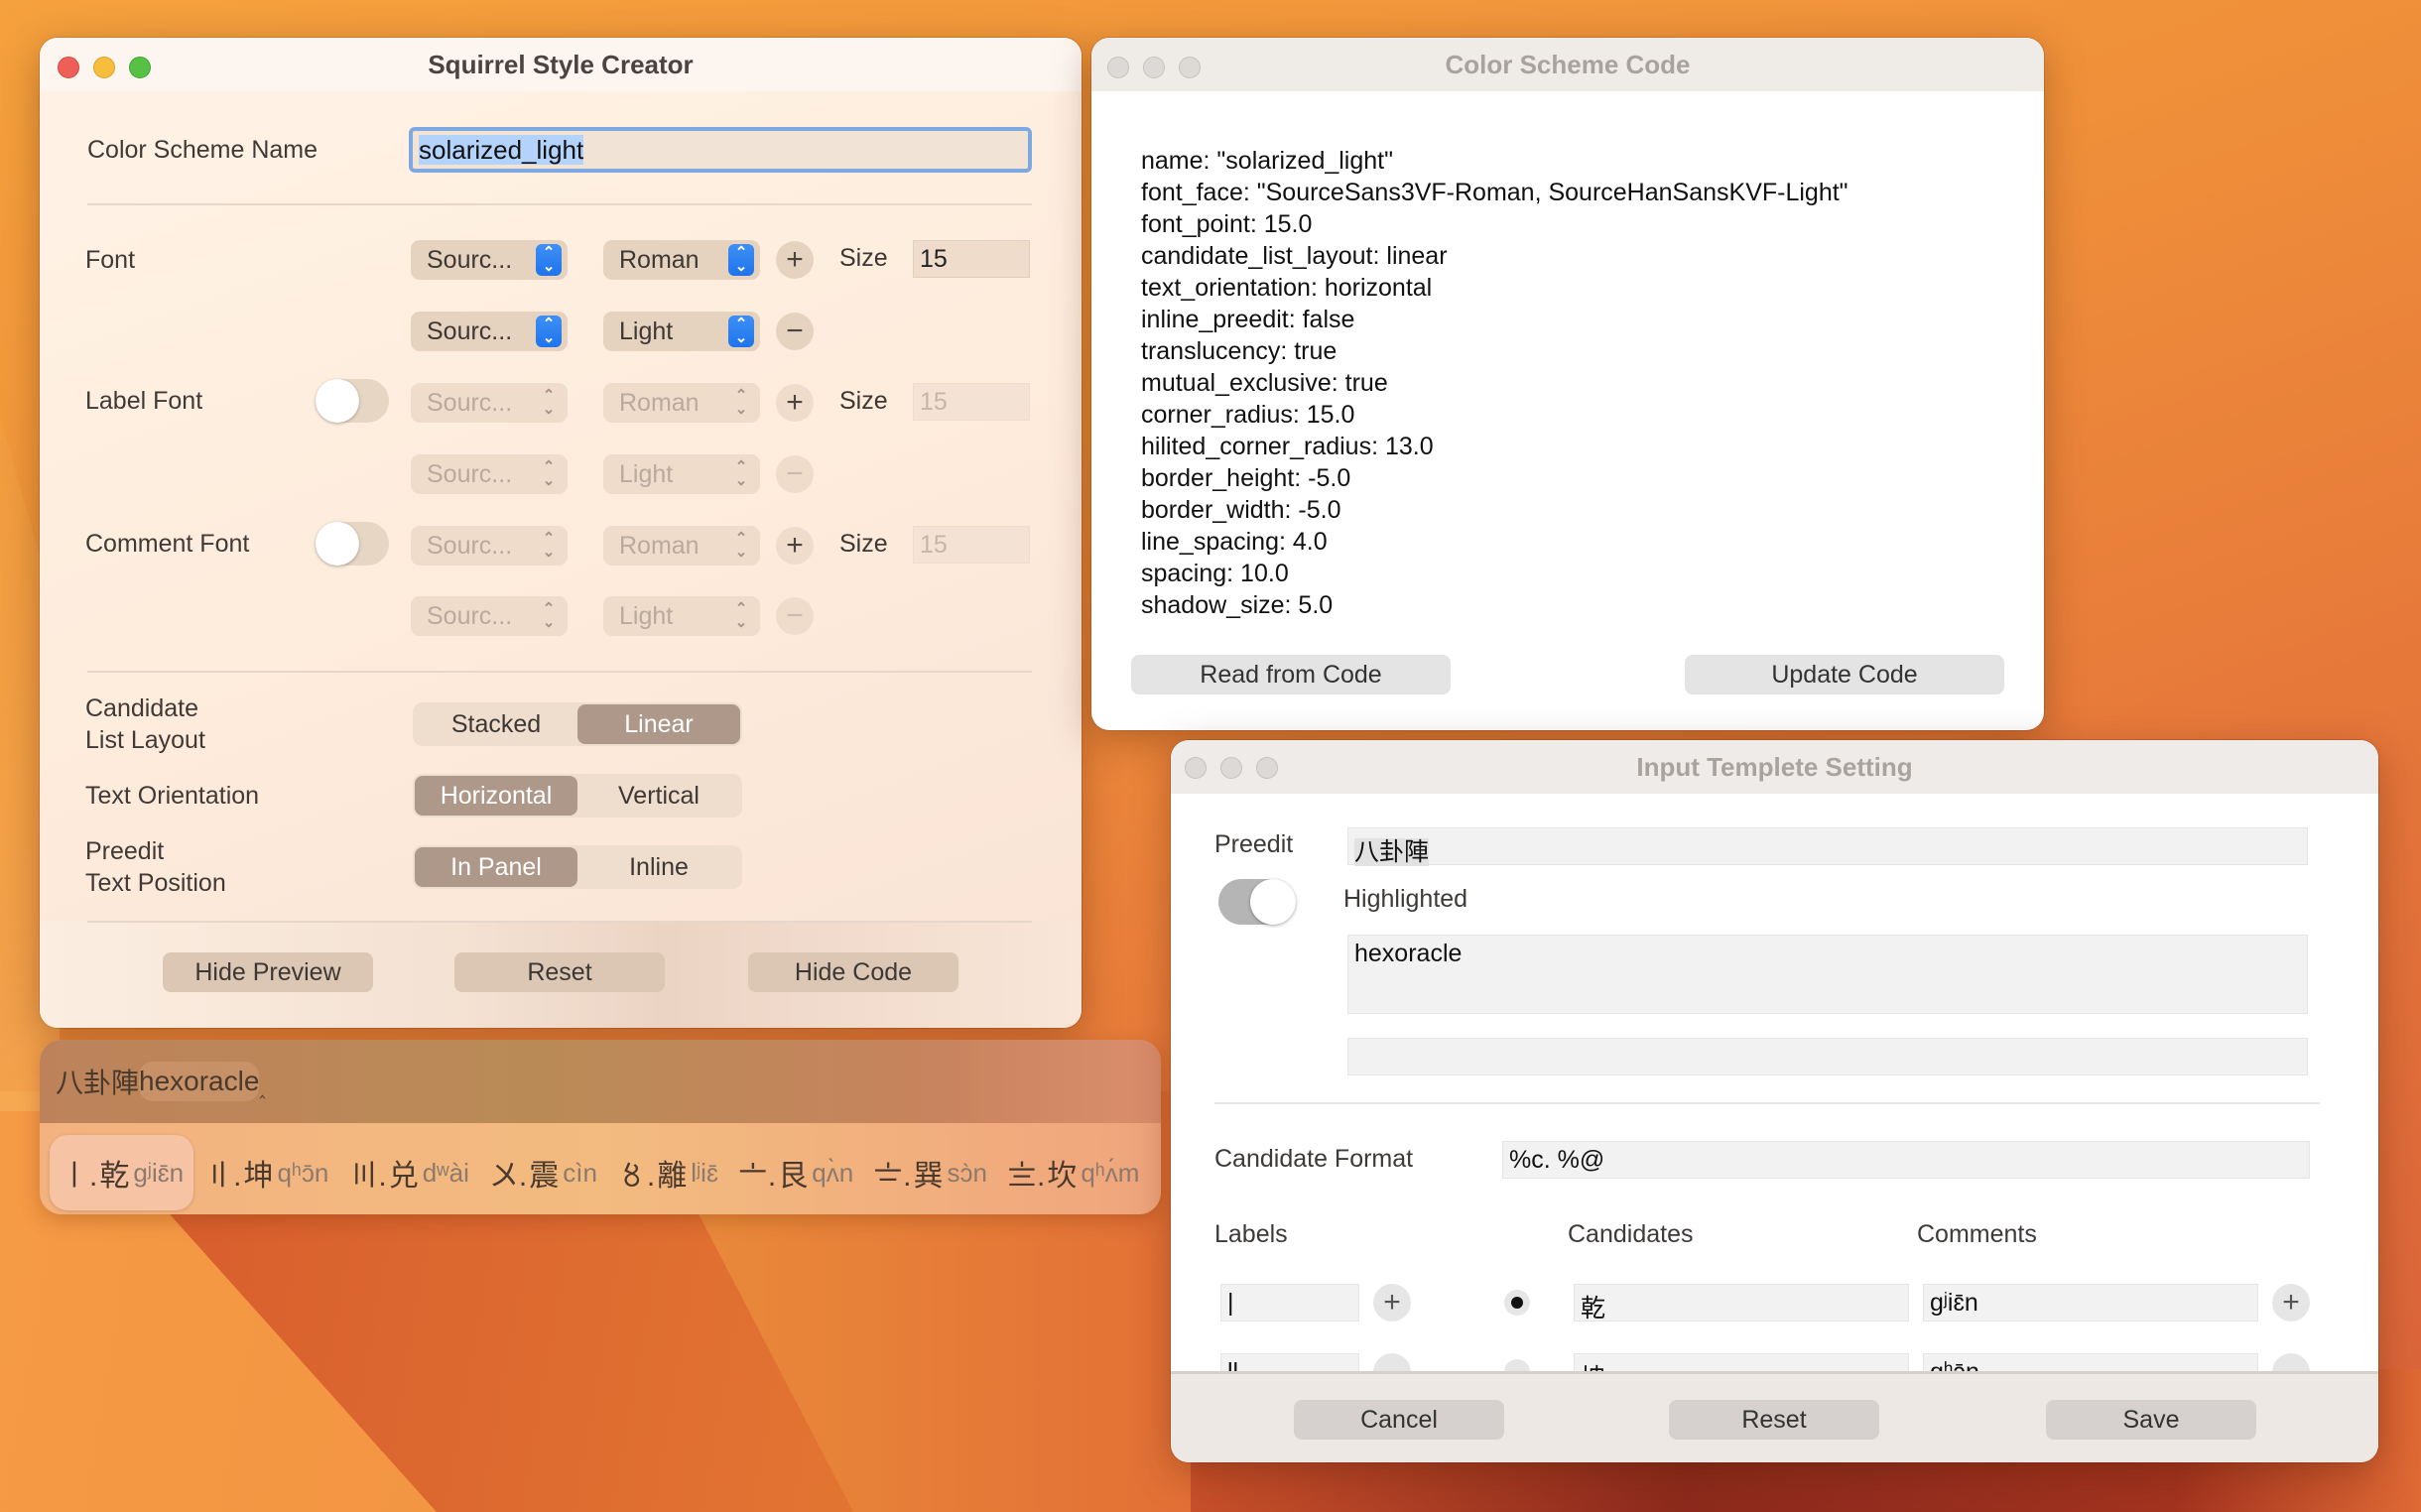  I want to click on code-line: mutual_exclusive: true, so click(1264, 383).